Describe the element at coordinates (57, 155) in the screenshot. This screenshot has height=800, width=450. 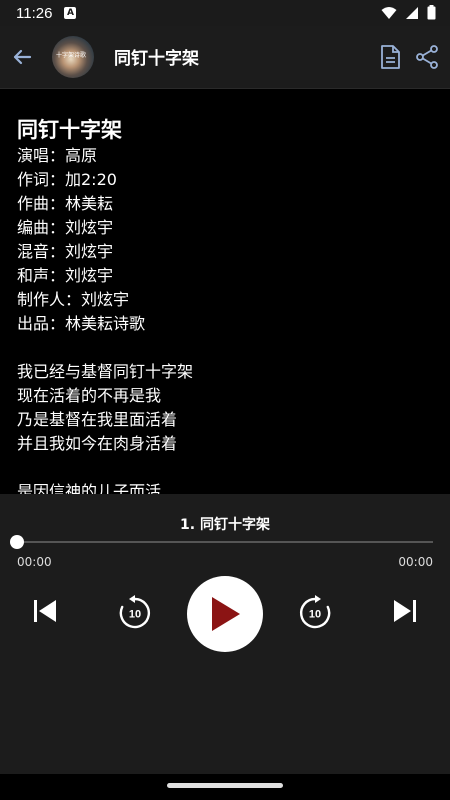
I see `credit-line: 演唱：高原` at that location.